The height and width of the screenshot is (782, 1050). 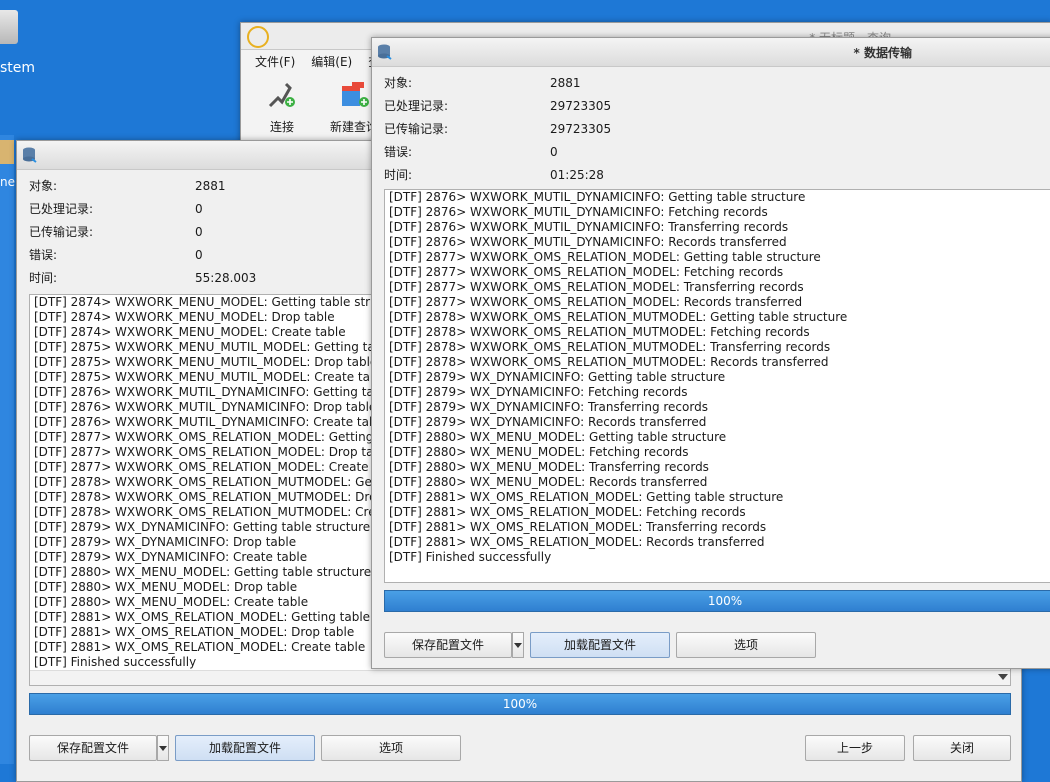 I want to click on desktop-left-window-edge: ne, so click(x=7, y=449).